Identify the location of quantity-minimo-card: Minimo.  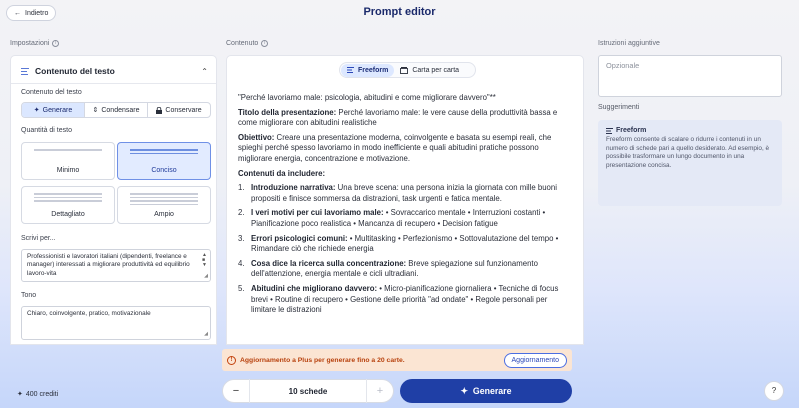
(68, 161).